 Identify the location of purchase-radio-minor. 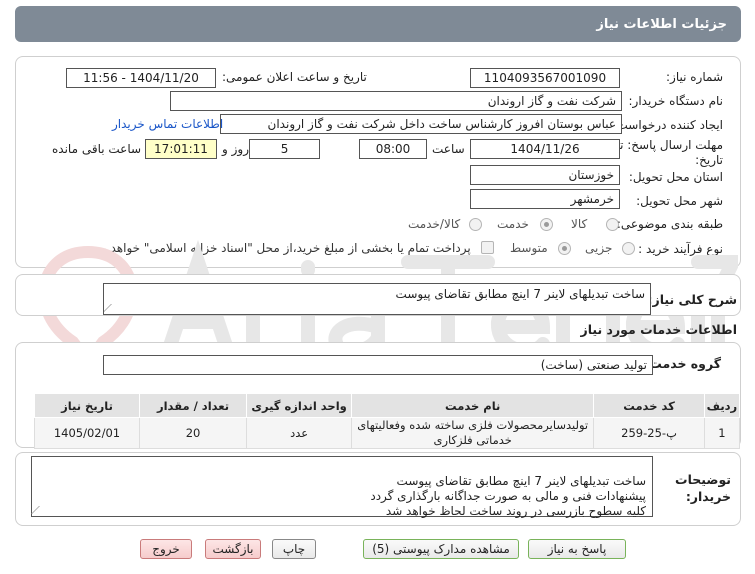
(628, 248).